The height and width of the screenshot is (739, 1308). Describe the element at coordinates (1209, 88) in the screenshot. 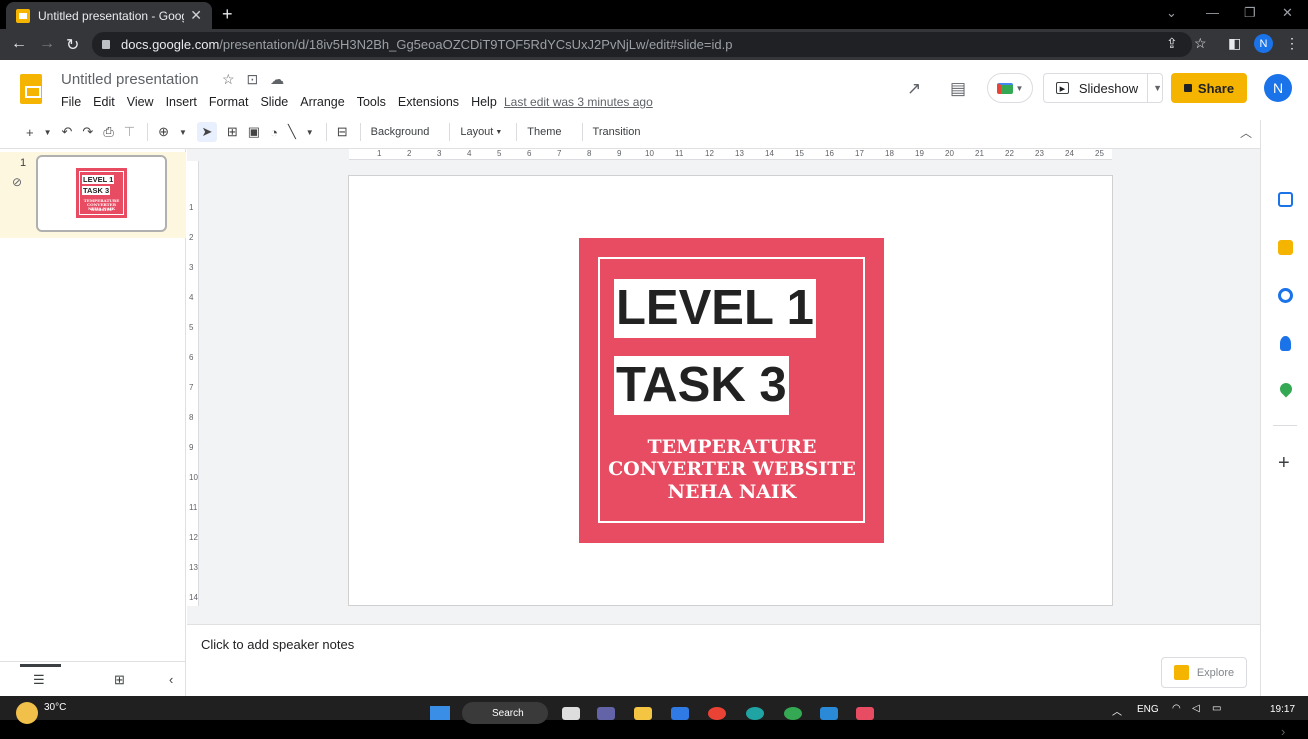

I see `share-button: Share` at that location.